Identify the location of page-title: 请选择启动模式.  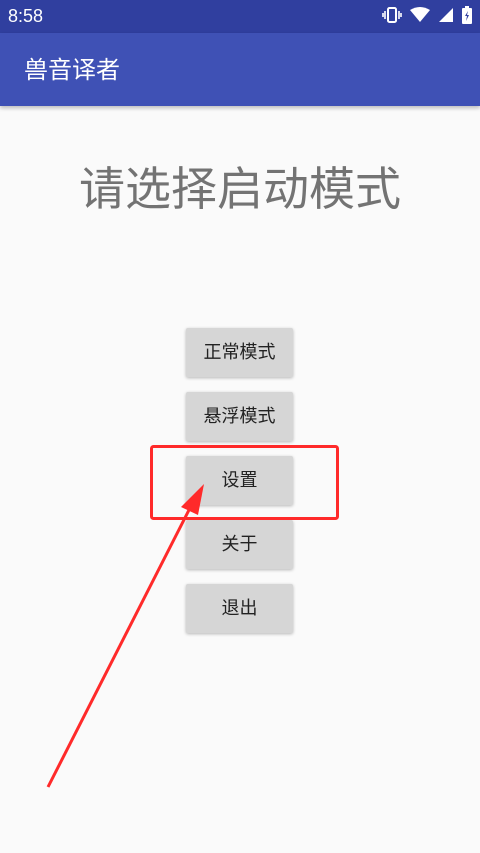
(240, 189).